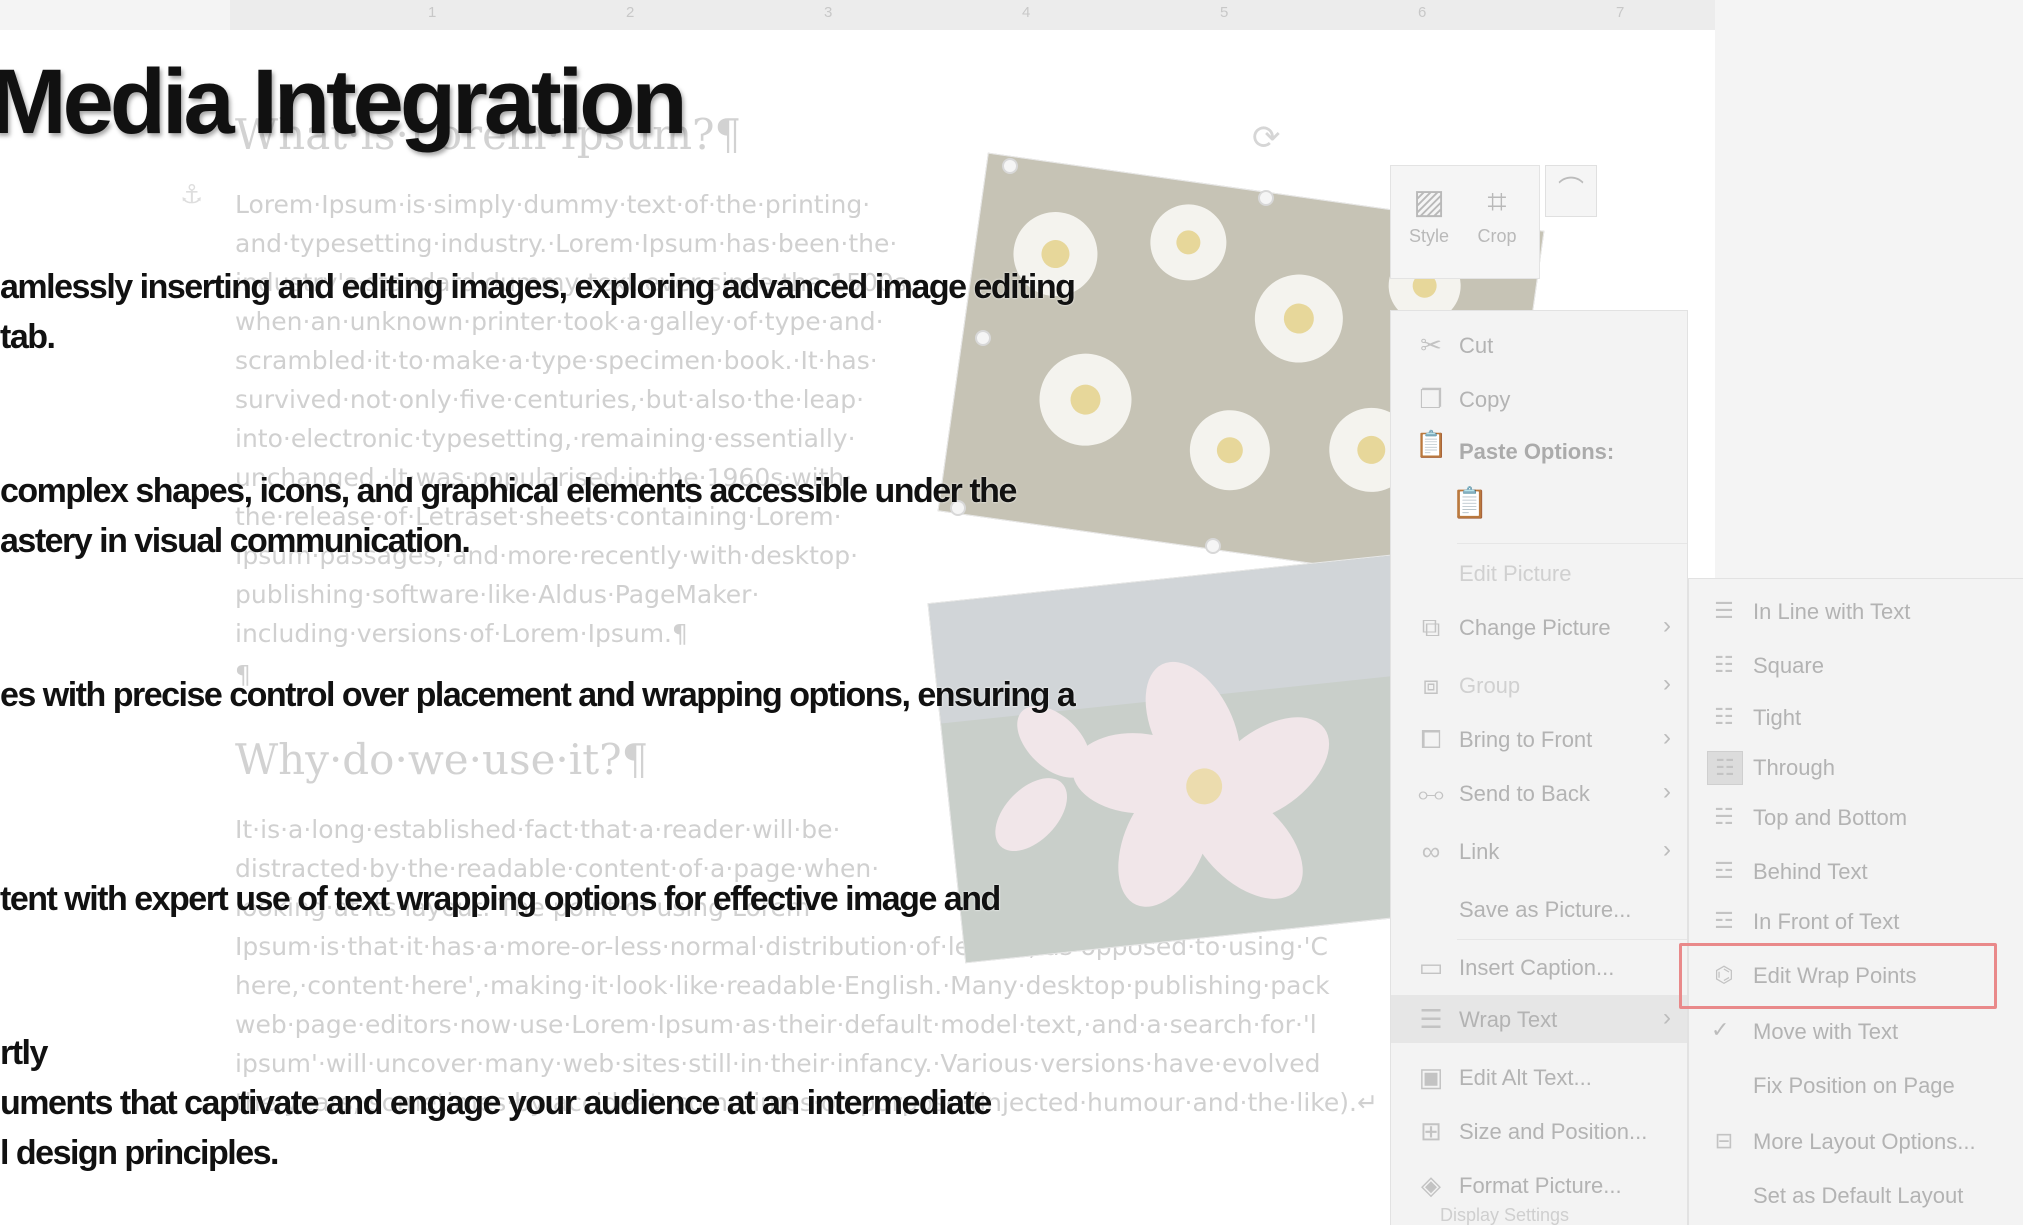 The image size is (2023, 1225). What do you see at coordinates (1429, 236) in the screenshot?
I see `style-label: Style` at bounding box center [1429, 236].